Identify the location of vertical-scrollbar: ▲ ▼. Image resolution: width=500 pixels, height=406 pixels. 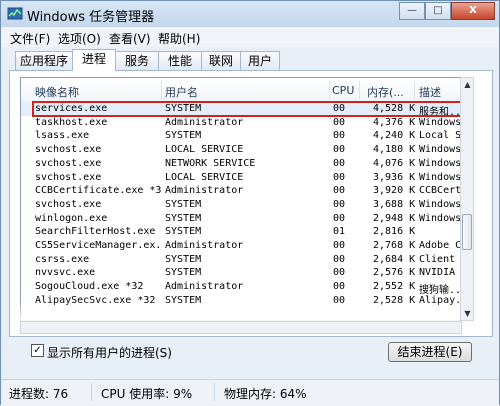
(467, 199).